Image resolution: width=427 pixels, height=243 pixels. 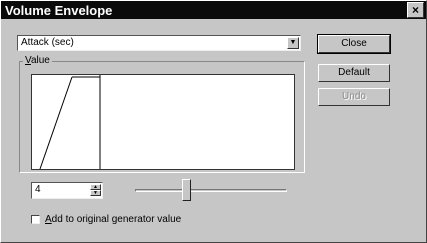 I want to click on close-icon: ×, so click(x=415, y=10).